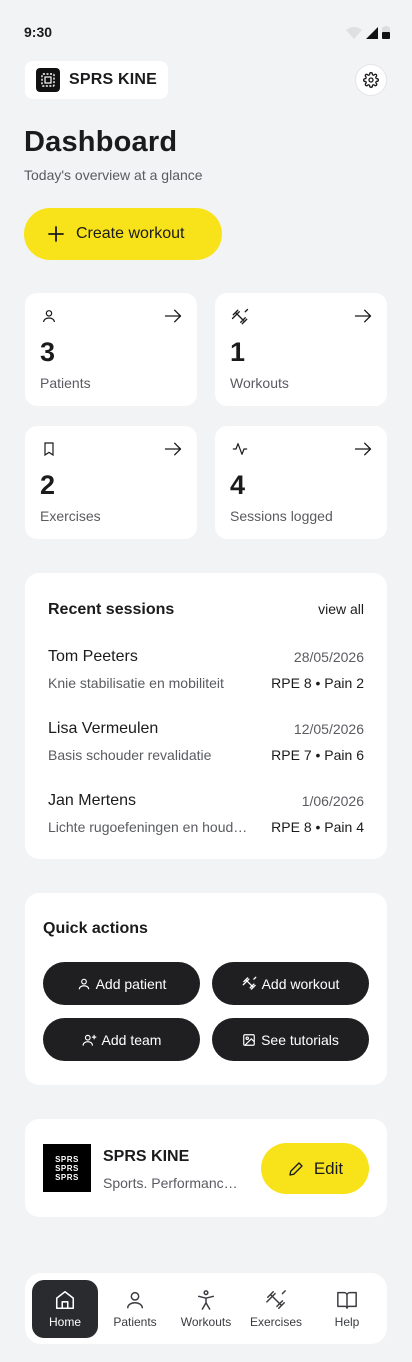 This screenshot has height=1362, width=412. I want to click on nav-label: Help, so click(347, 1322).